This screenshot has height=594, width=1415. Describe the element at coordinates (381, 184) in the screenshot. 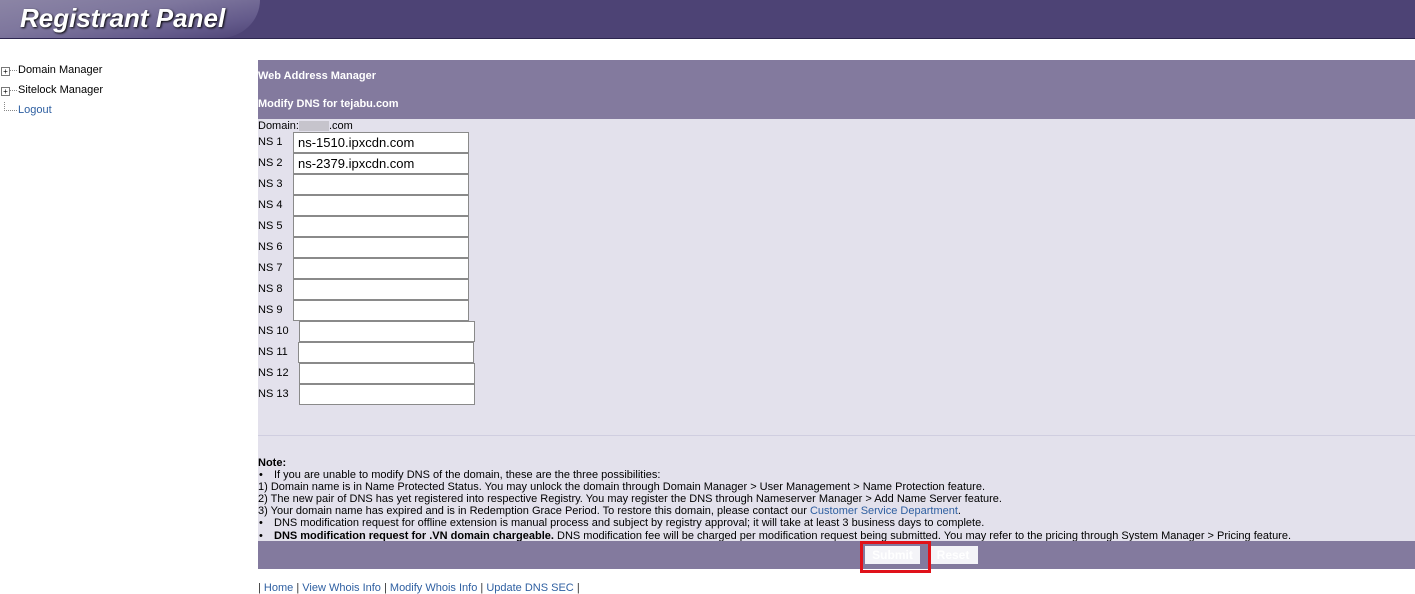

I see `ns3-input` at that location.